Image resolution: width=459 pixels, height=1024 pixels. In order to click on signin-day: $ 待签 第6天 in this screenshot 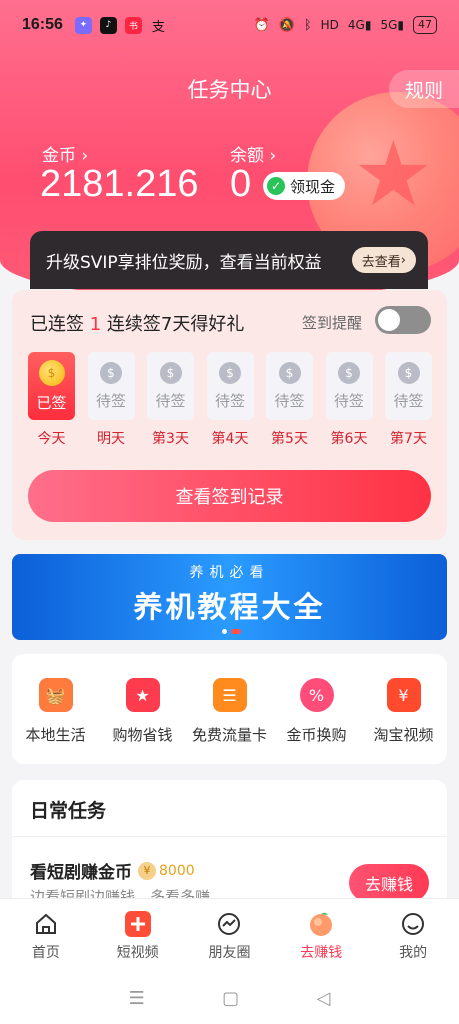, I will do `click(349, 400)`.